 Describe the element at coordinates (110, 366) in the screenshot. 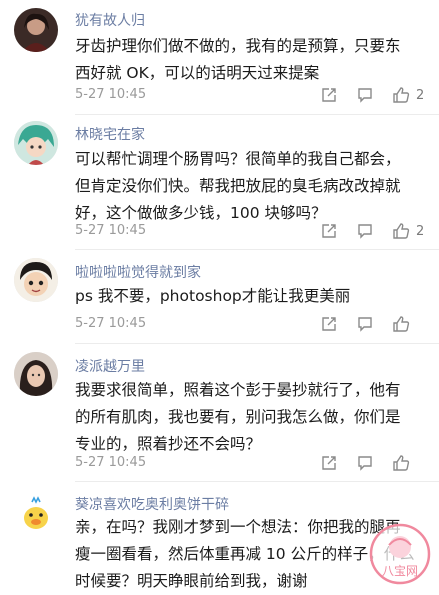

I see `comment-username: 凌派越万里` at that location.